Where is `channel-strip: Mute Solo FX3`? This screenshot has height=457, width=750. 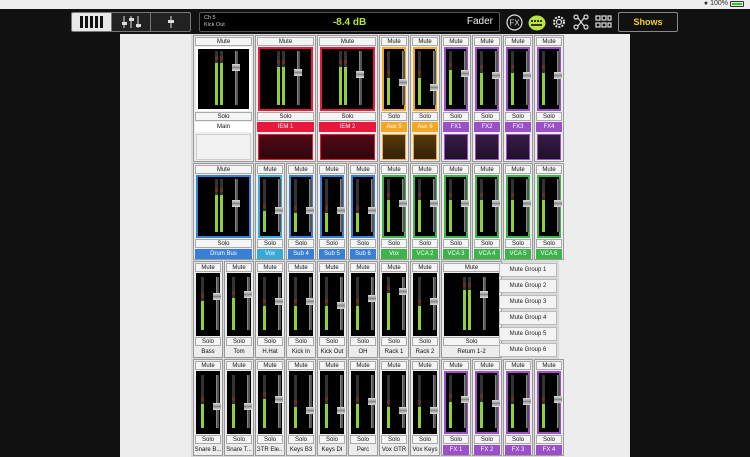
channel-strip: Mute Solo FX3 is located at coordinates (518, 98).